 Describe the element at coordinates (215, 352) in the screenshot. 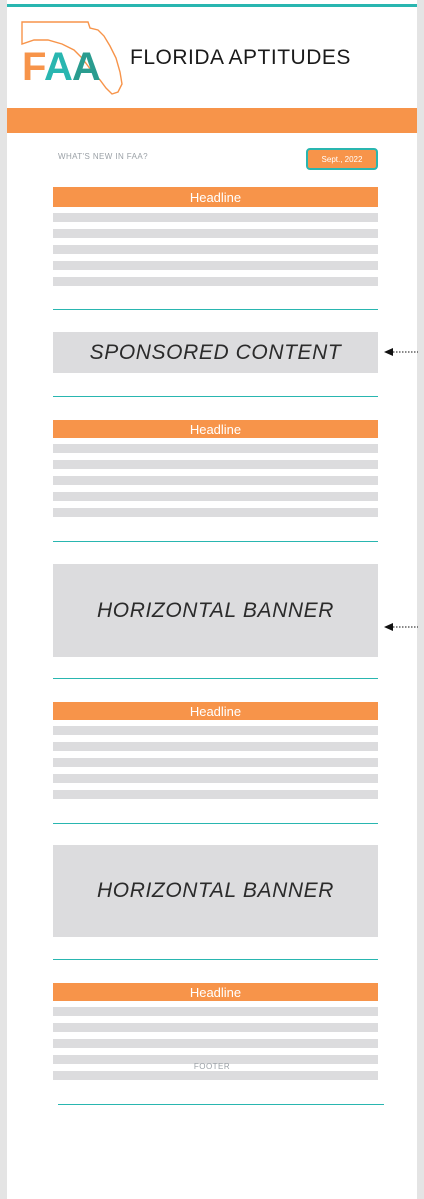

I see `sponsored-content-ad: SPONSORED CONTENT` at that location.